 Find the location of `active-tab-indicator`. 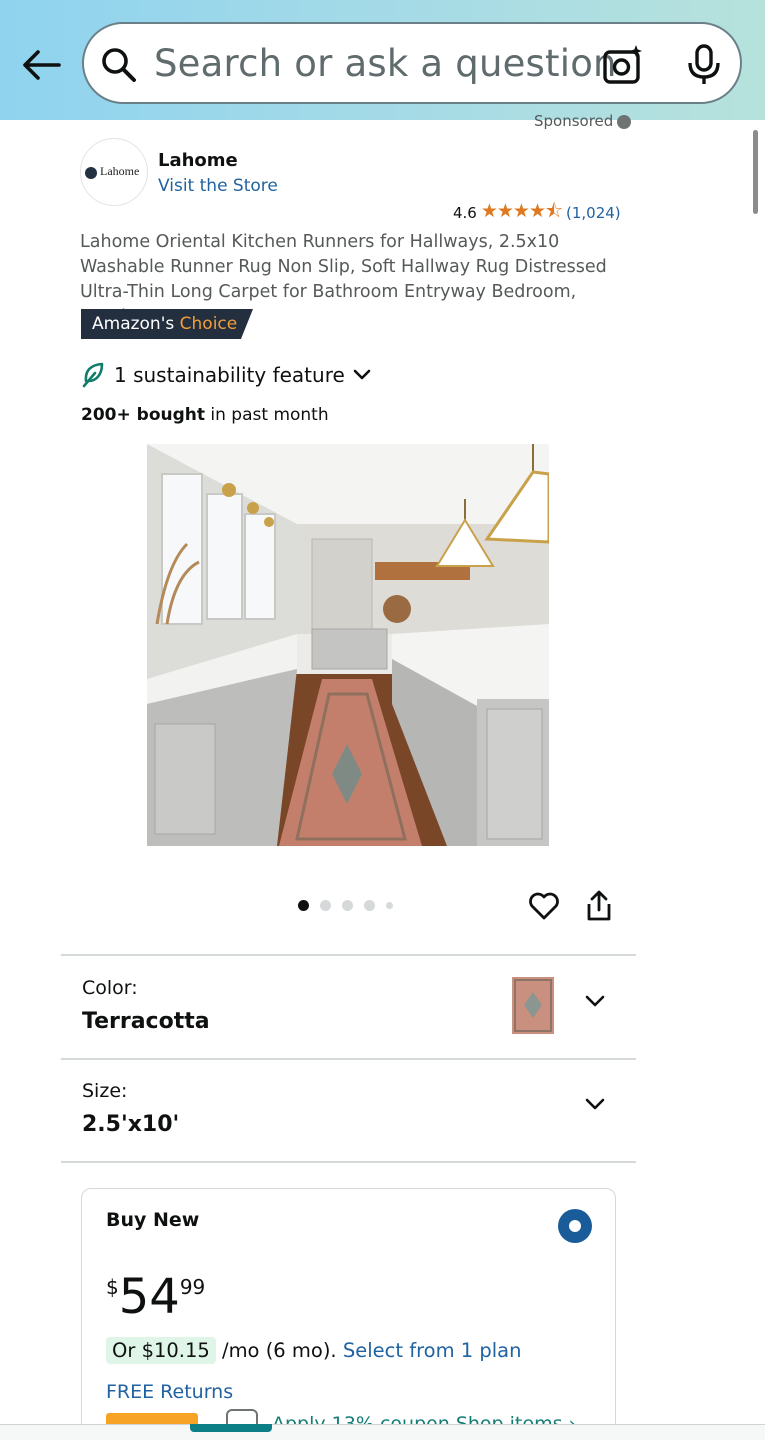

active-tab-indicator is located at coordinates (231, 1428).